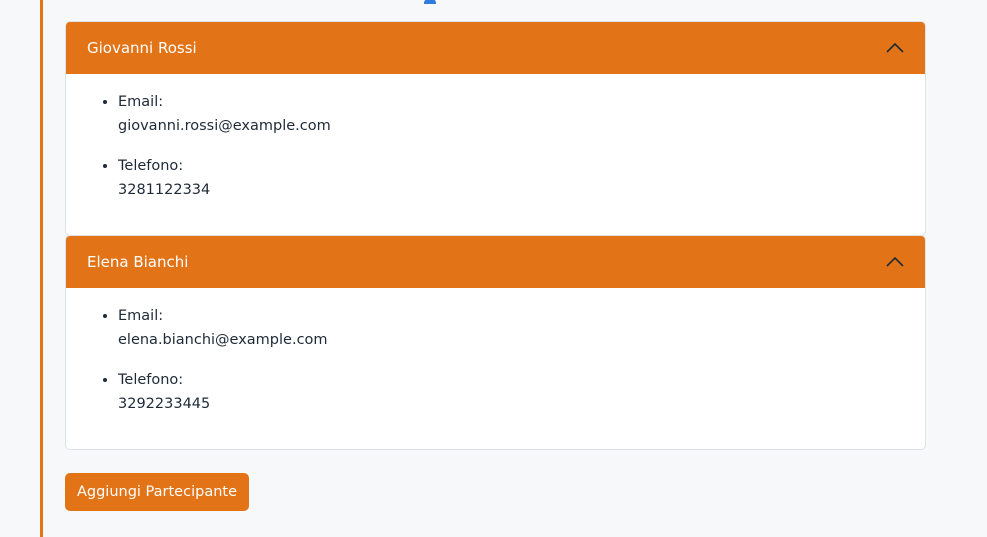 Image resolution: width=987 pixels, height=537 pixels. I want to click on phone-value: 3281122334, so click(164, 190).